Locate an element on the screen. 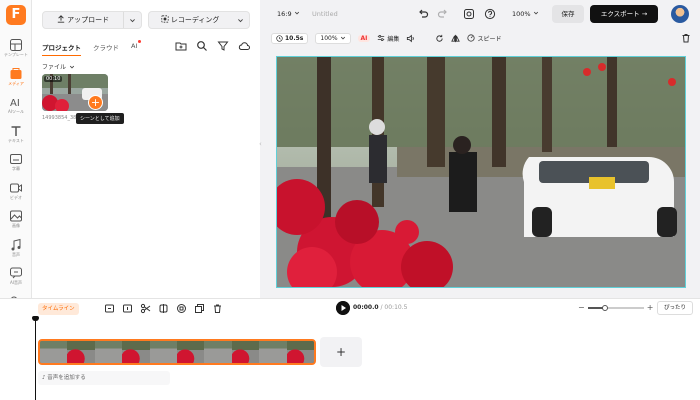  tab-cloud: クラウド is located at coordinates (106, 49).